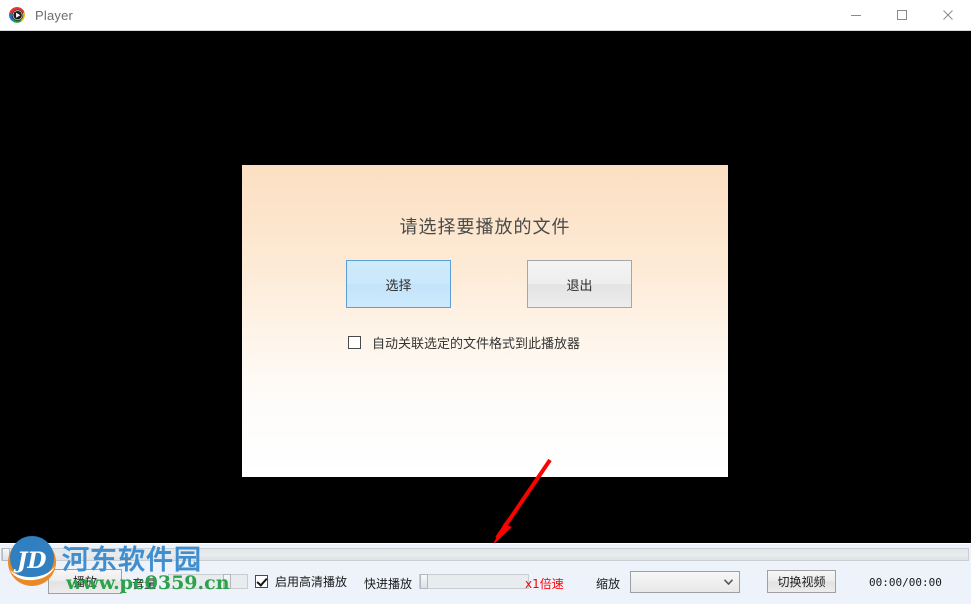 The height and width of the screenshot is (604, 971). I want to click on exit-button-label: 退出, so click(579, 286).